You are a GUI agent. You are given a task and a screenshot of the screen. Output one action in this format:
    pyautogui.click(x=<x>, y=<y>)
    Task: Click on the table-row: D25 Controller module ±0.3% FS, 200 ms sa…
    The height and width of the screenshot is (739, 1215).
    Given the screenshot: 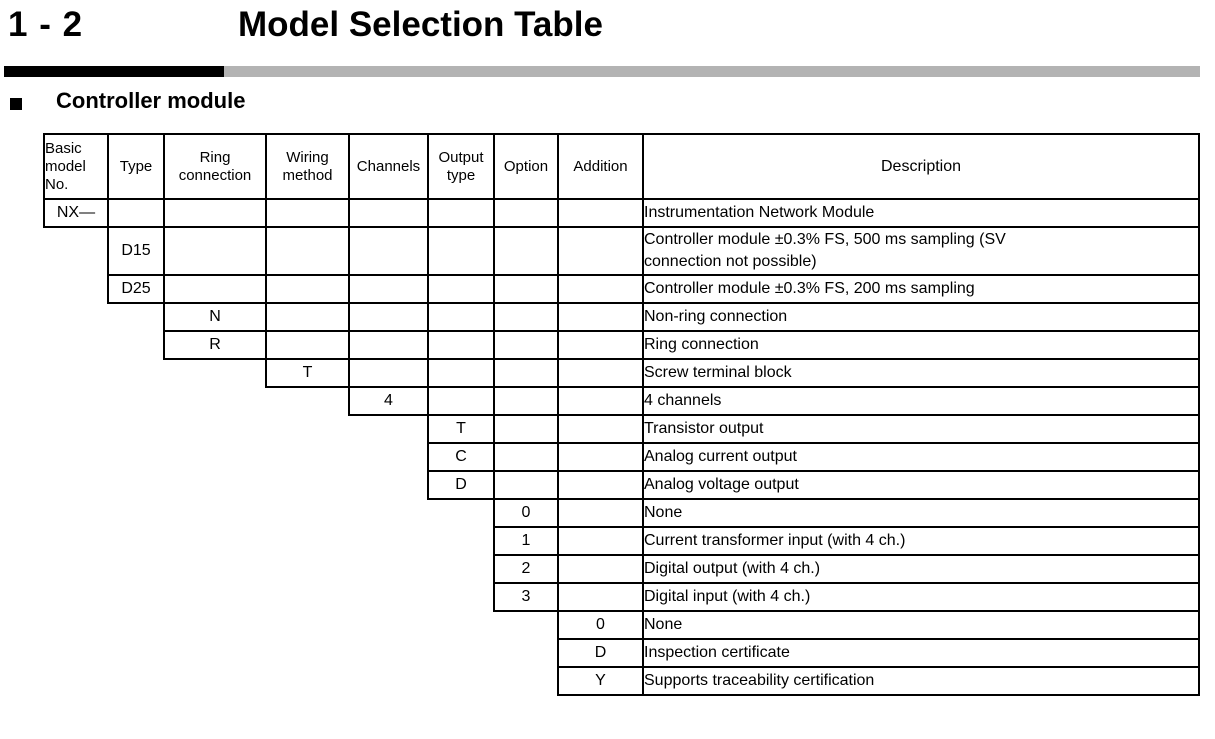 What is the action you would take?
    pyautogui.click(x=622, y=289)
    